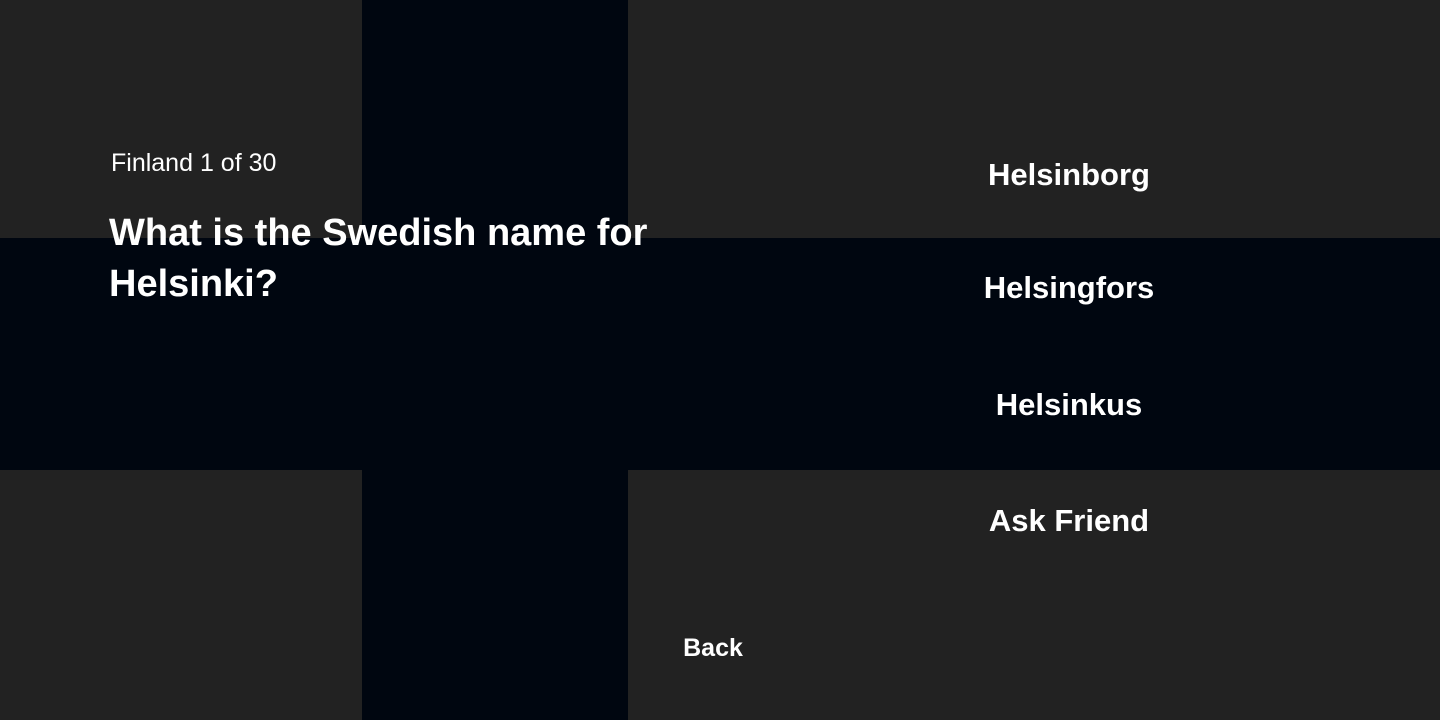  What do you see at coordinates (1069, 521) in the screenshot?
I see `ask-friend-button: Ask Friend` at bounding box center [1069, 521].